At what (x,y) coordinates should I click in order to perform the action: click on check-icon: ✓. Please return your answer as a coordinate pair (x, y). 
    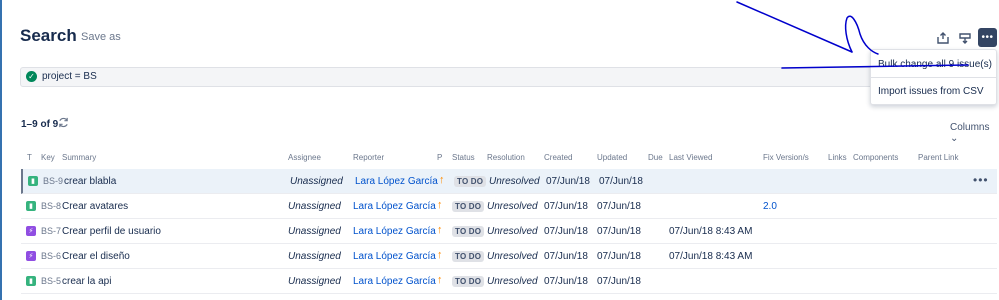
    Looking at the image, I should click on (31, 76).